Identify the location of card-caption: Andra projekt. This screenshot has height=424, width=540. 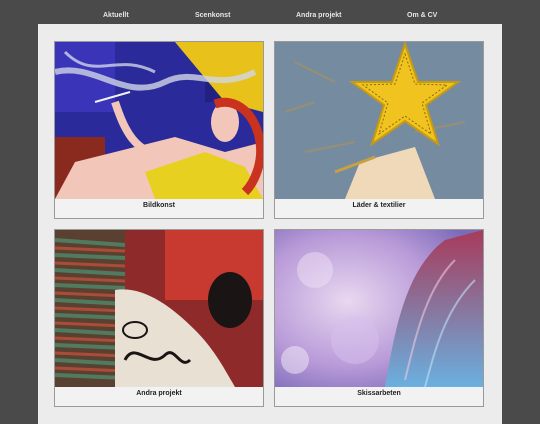
(159, 393).